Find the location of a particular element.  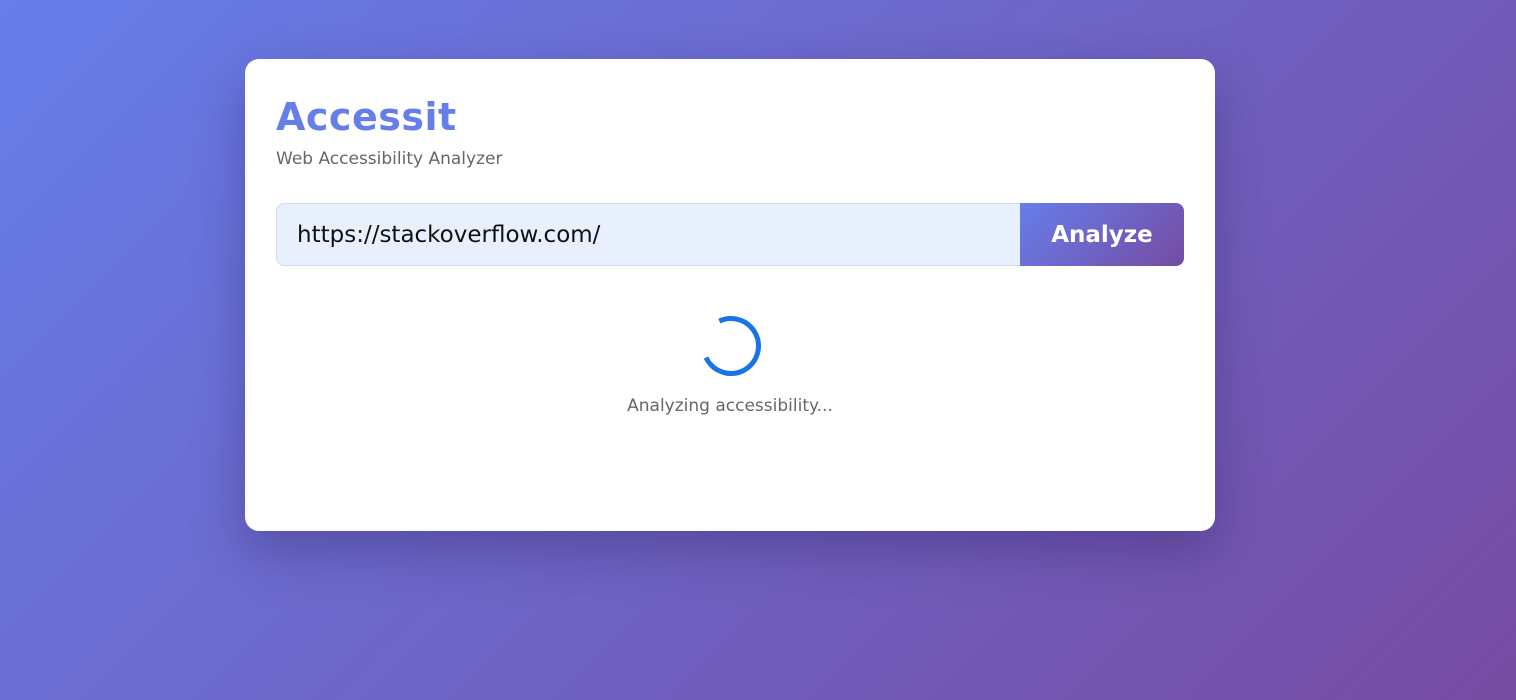

url-form: Analyze is located at coordinates (730, 234).